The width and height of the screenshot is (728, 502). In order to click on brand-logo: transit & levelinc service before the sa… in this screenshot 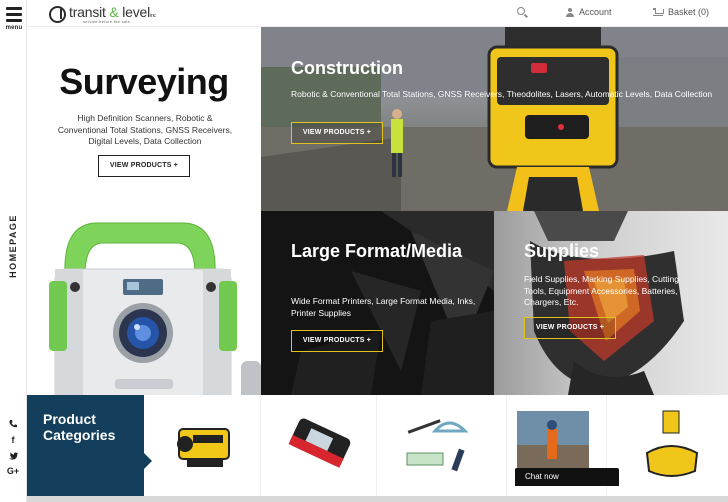, I will do `click(102, 14)`.